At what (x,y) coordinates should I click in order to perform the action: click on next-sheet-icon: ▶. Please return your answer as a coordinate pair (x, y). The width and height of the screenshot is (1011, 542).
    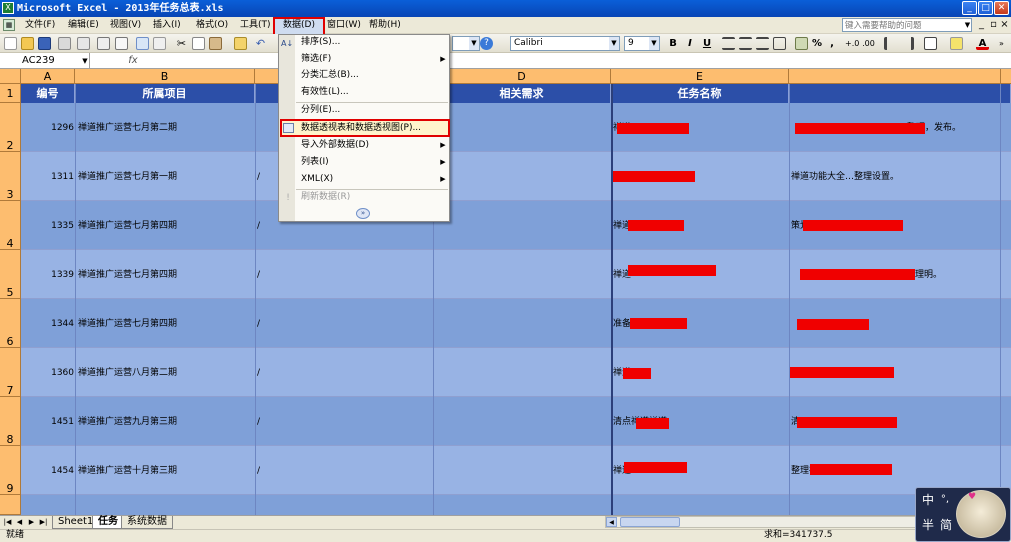
    Looking at the image, I should click on (31, 522).